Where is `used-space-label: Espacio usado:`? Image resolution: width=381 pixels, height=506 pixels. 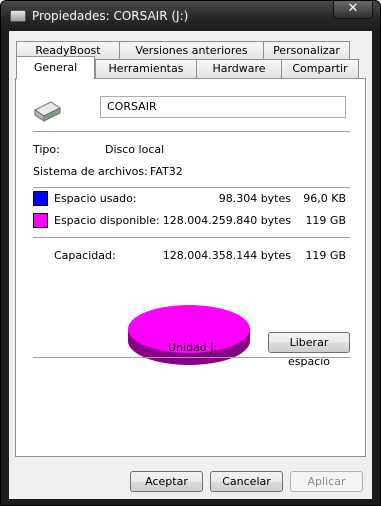 used-space-label: Espacio usado: is located at coordinates (95, 198).